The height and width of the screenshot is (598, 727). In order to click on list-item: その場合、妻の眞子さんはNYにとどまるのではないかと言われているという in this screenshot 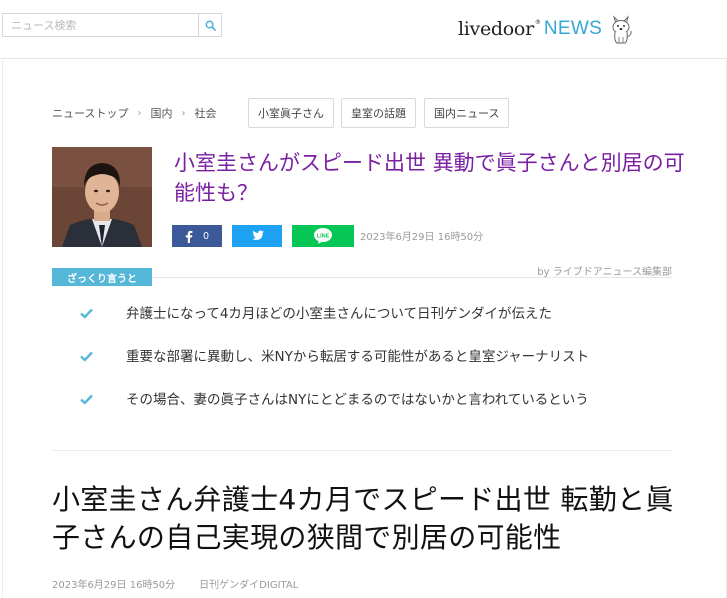, I will do `click(390, 411)`.